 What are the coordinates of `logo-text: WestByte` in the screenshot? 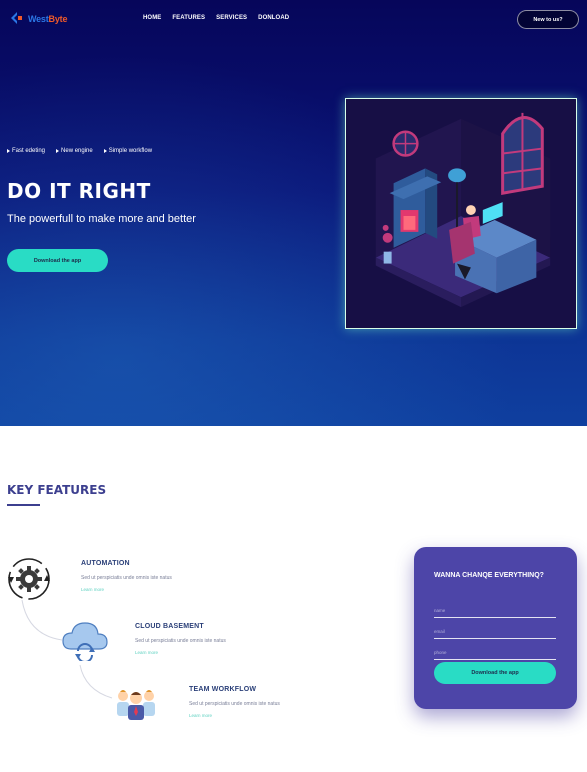 It's located at (47, 19).